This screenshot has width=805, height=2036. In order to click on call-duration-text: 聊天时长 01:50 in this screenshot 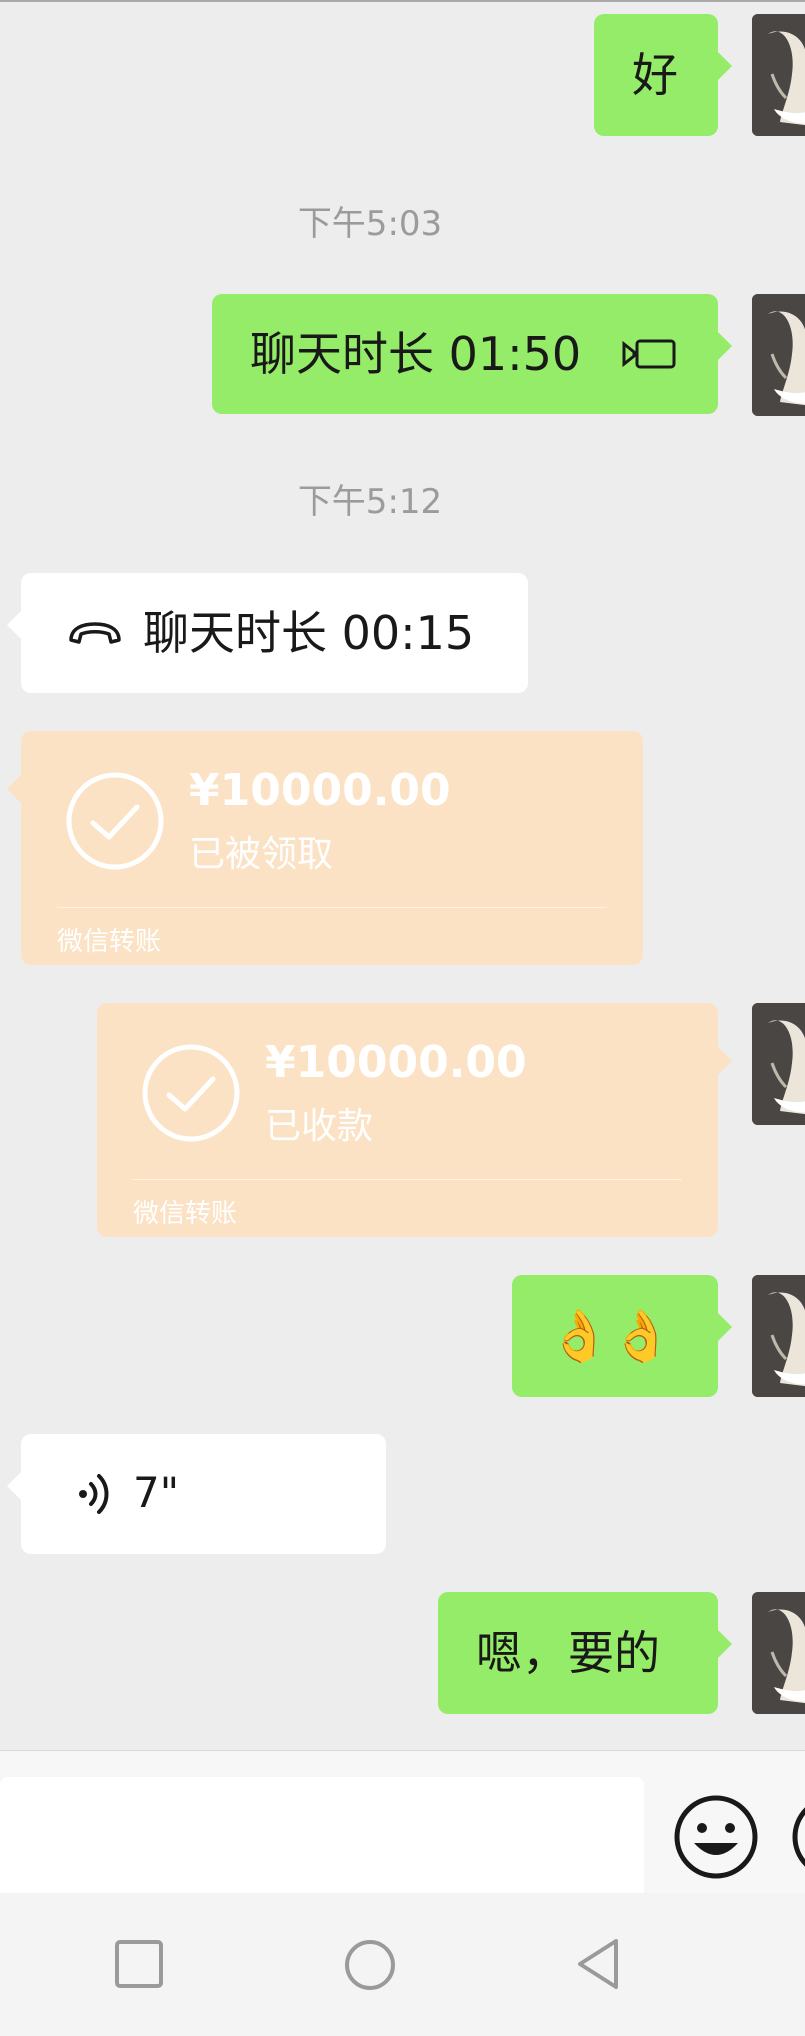, I will do `click(416, 354)`.